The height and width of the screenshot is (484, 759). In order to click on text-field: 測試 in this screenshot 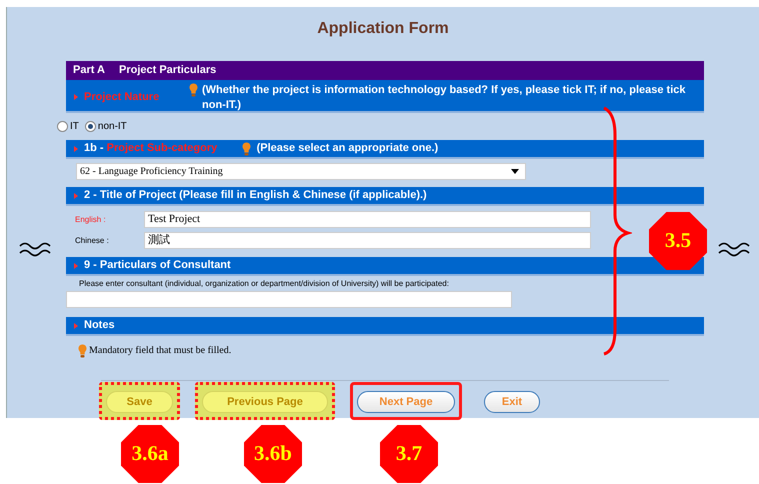, I will do `click(367, 240)`.